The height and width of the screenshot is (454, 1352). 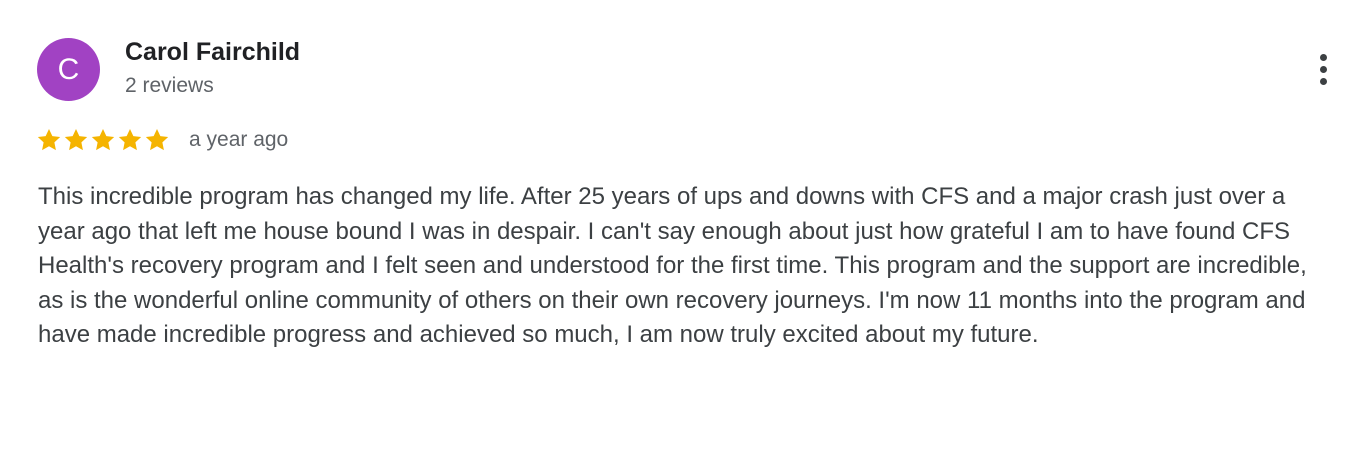 What do you see at coordinates (212, 52) in the screenshot?
I see `reviewer-name: Carol Fairchild` at bounding box center [212, 52].